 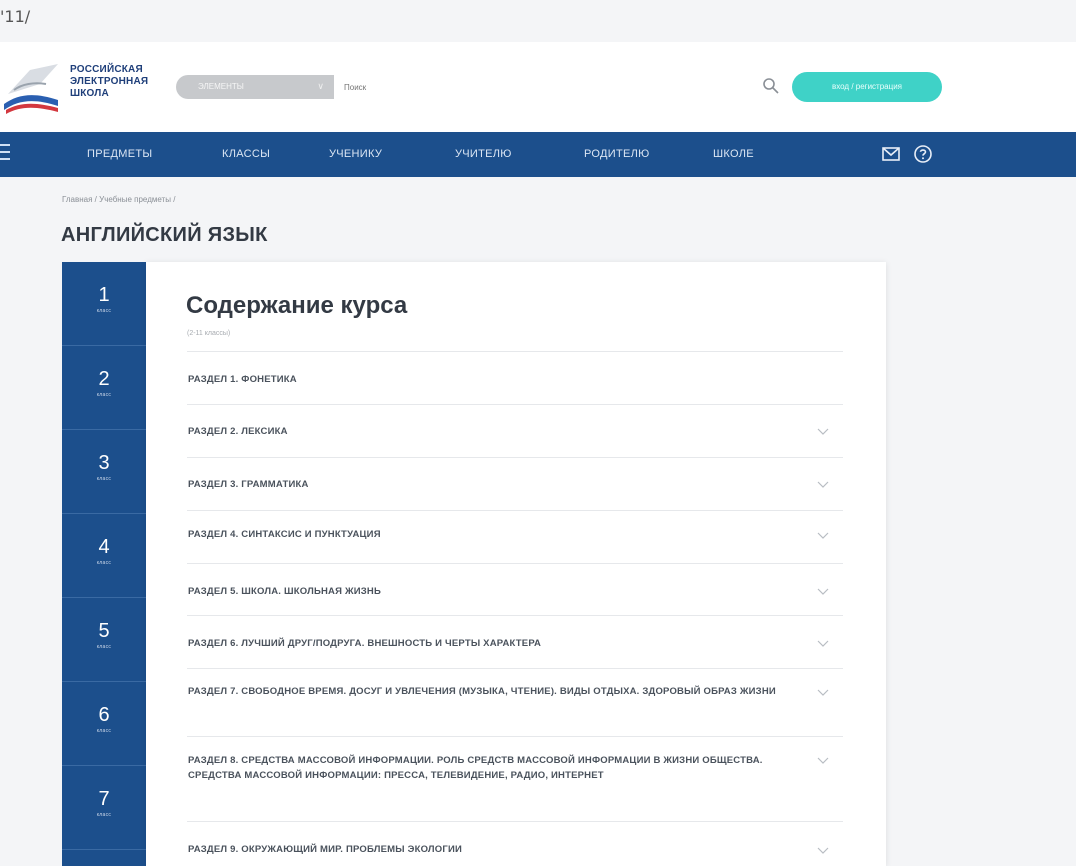 What do you see at coordinates (515, 536) in the screenshot?
I see `section-item-4: РАЗДЕЛ 4. СИНТАКСИС И ПУНКТУАЦИЯ` at bounding box center [515, 536].